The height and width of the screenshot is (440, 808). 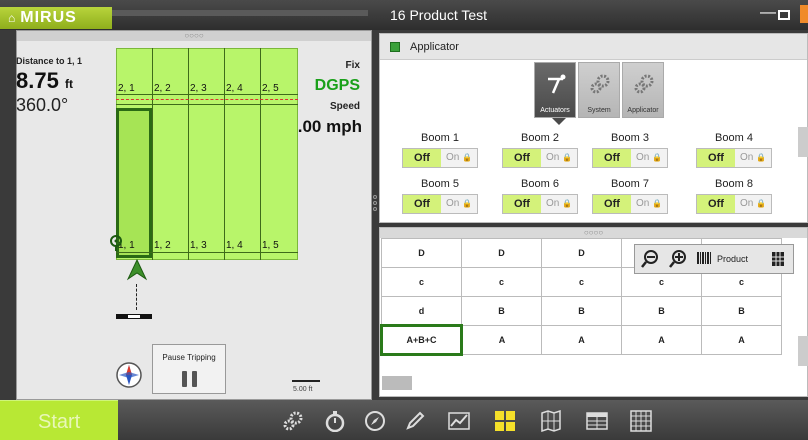 I want to click on chart-icon, so click(x=459, y=421).